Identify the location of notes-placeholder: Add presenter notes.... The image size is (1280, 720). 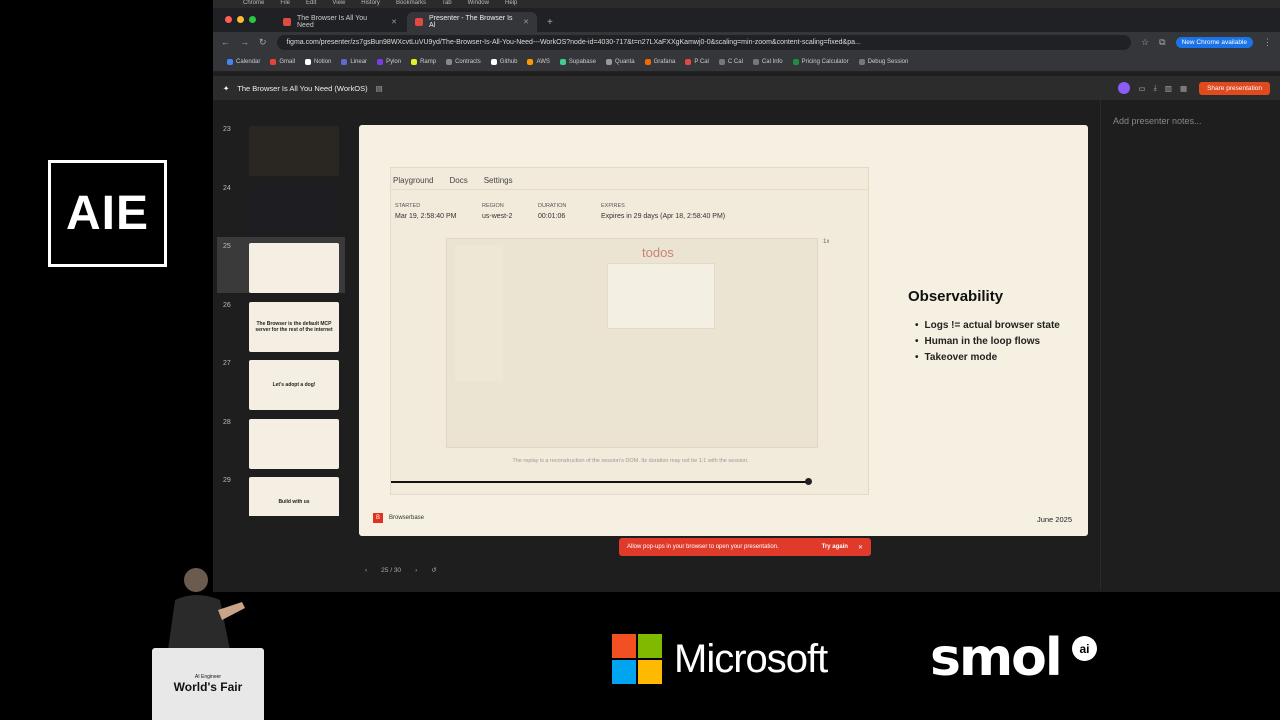
(1157, 121).